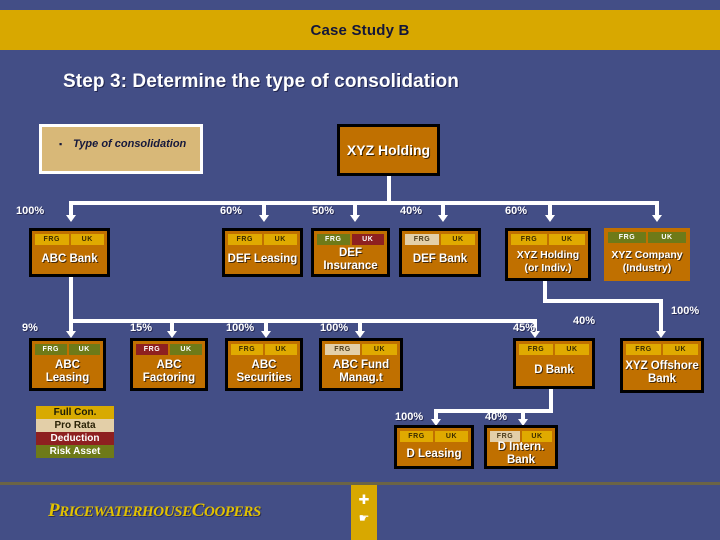  Describe the element at coordinates (262, 259) in the screenshot. I see `entity-label: DEF Leasing` at that location.